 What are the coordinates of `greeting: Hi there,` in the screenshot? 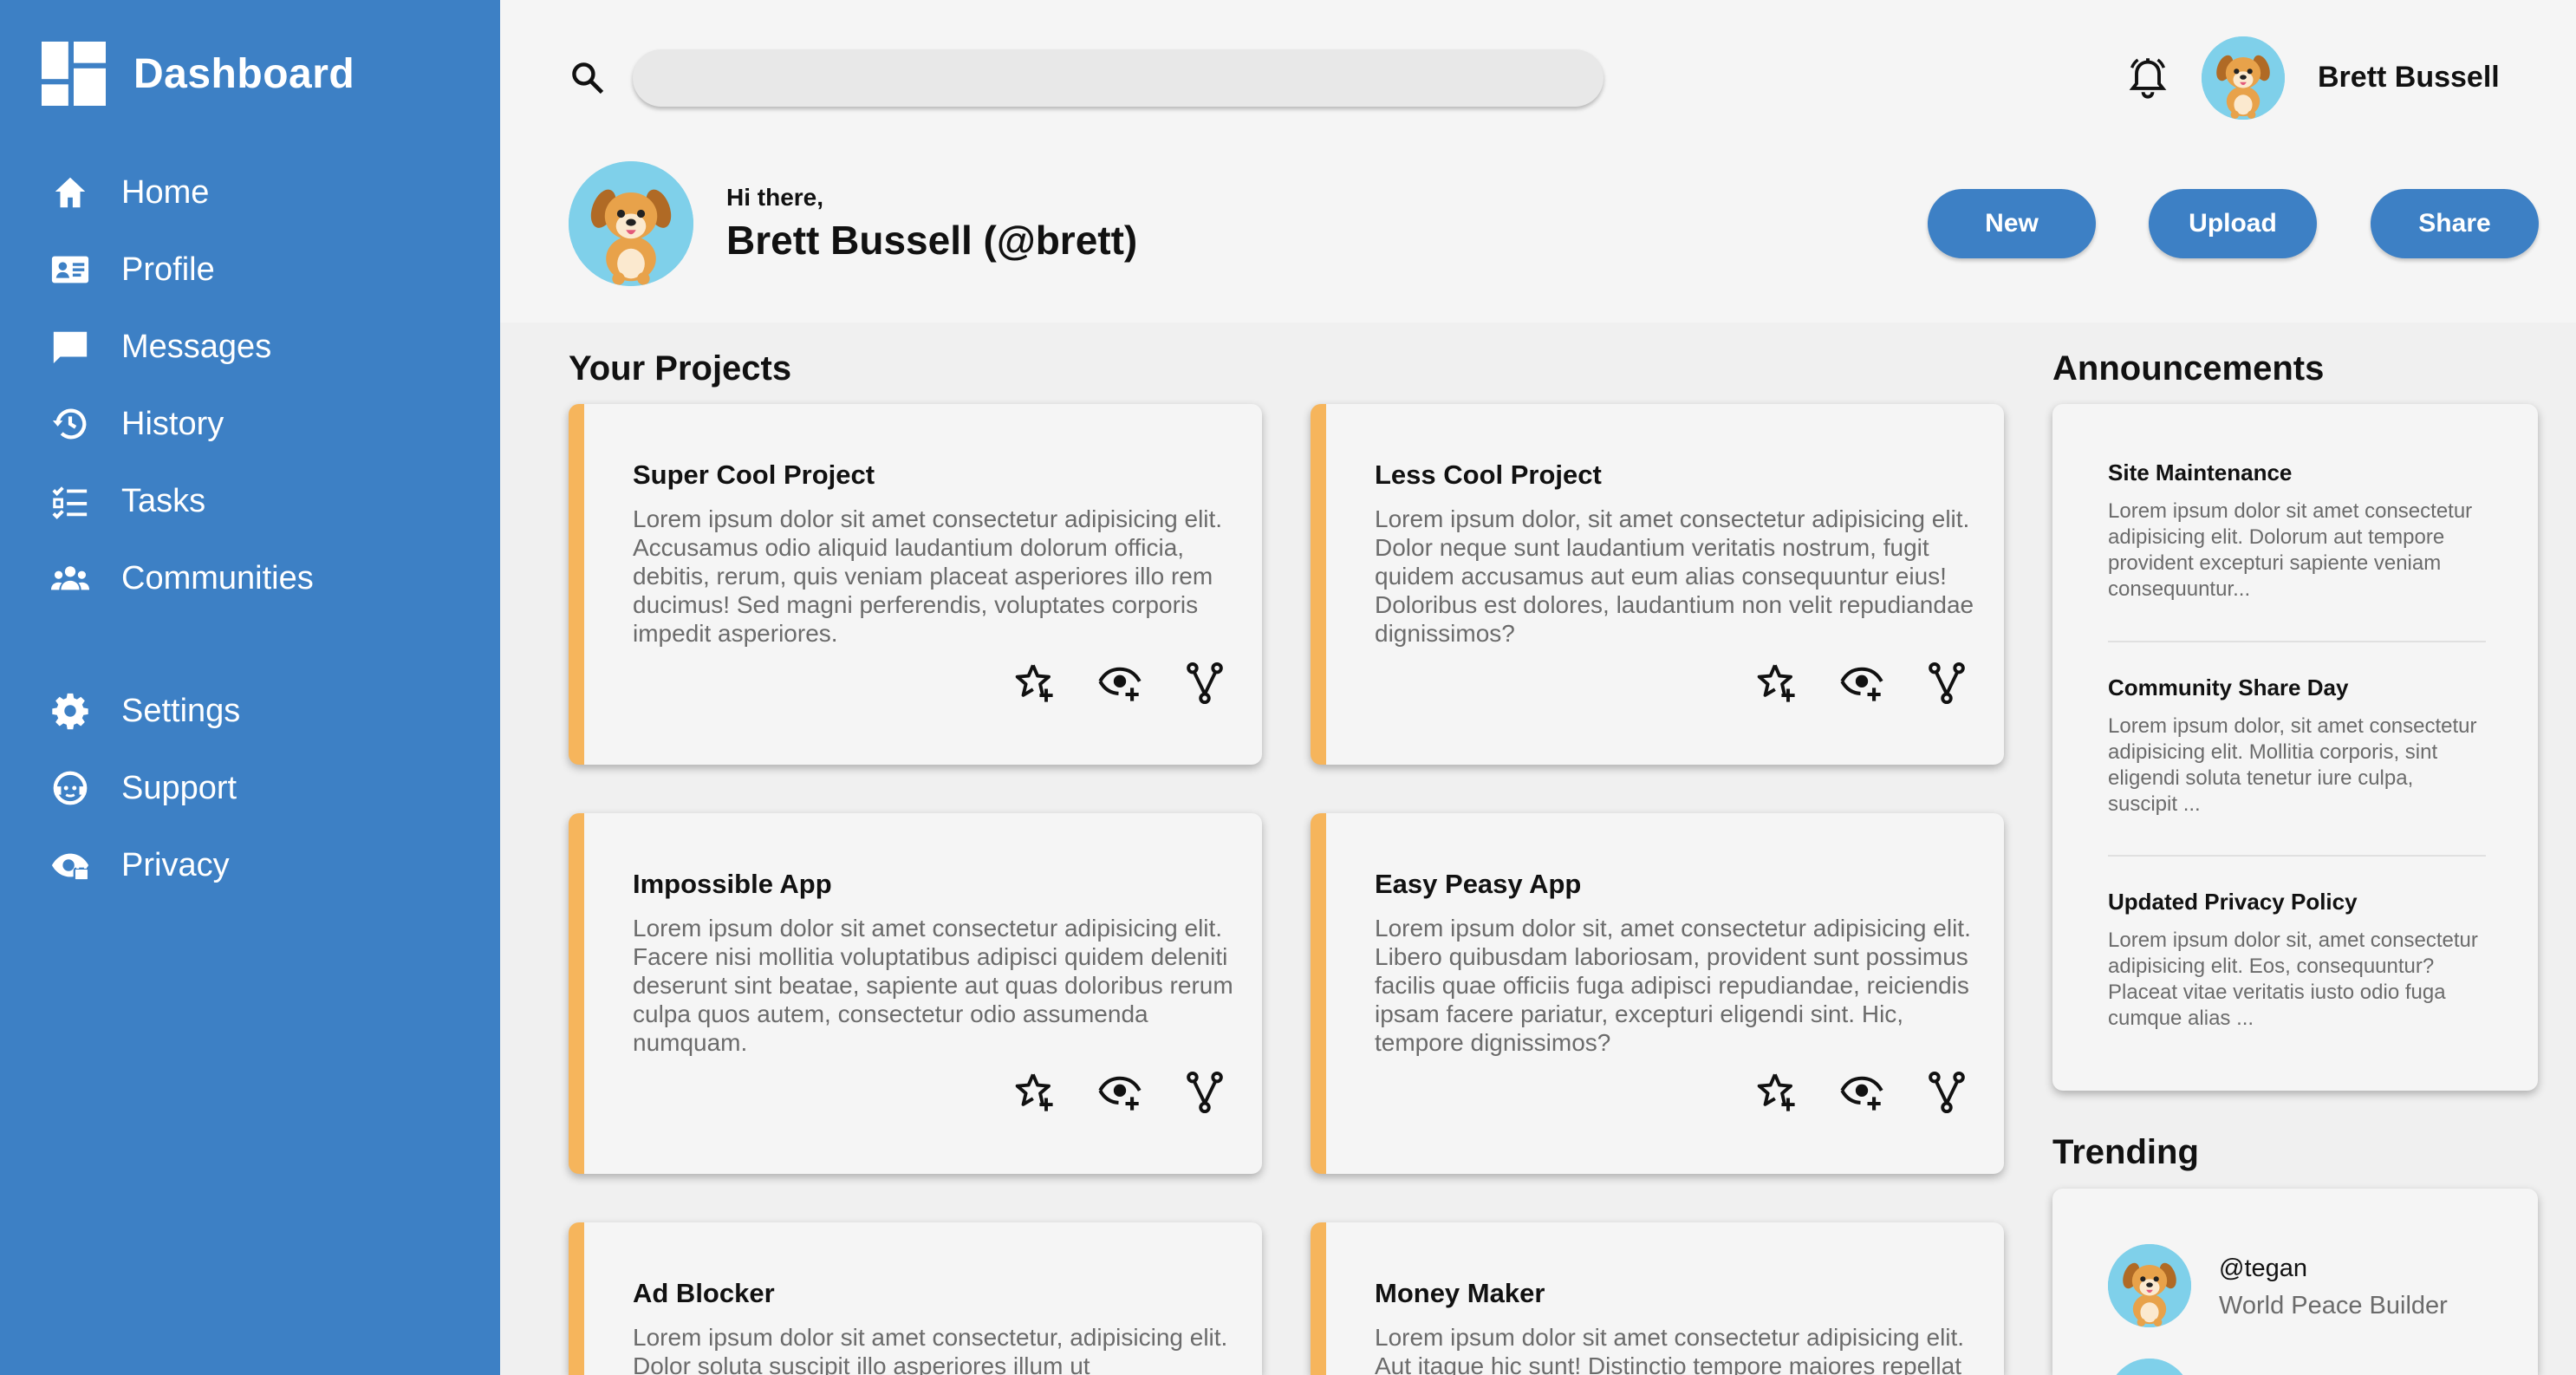 It's located at (775, 197).